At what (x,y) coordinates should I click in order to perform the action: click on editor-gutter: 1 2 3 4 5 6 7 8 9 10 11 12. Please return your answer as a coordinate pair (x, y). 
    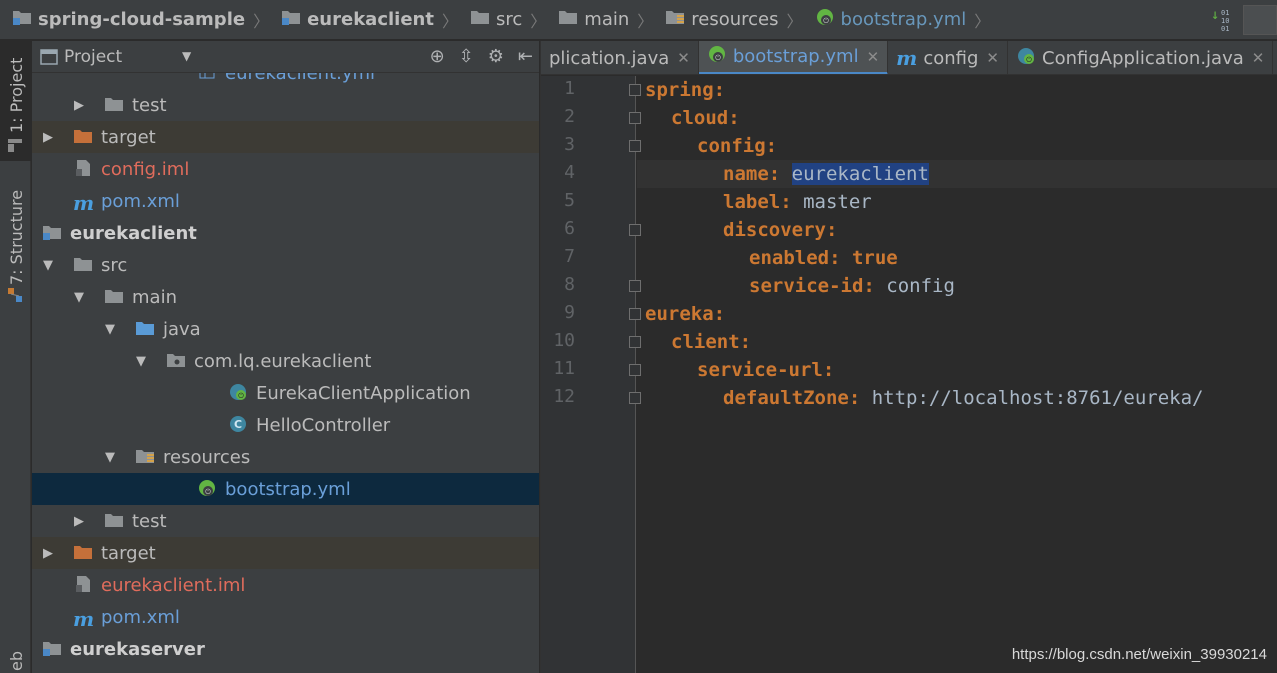
    Looking at the image, I should click on (591, 374).